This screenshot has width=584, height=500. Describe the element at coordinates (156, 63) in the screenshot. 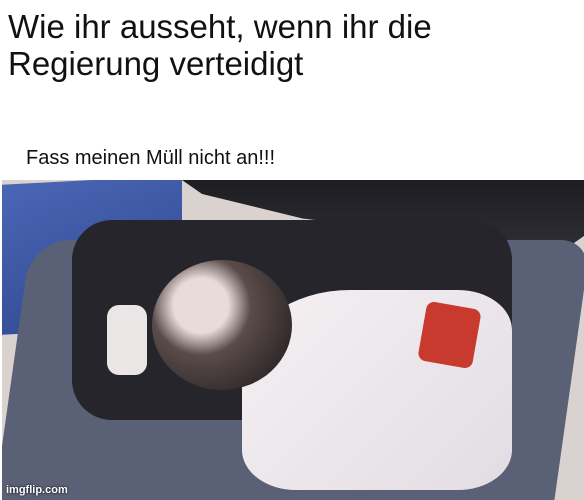

I see `top-text-line-2: Regierung verteidigt` at that location.